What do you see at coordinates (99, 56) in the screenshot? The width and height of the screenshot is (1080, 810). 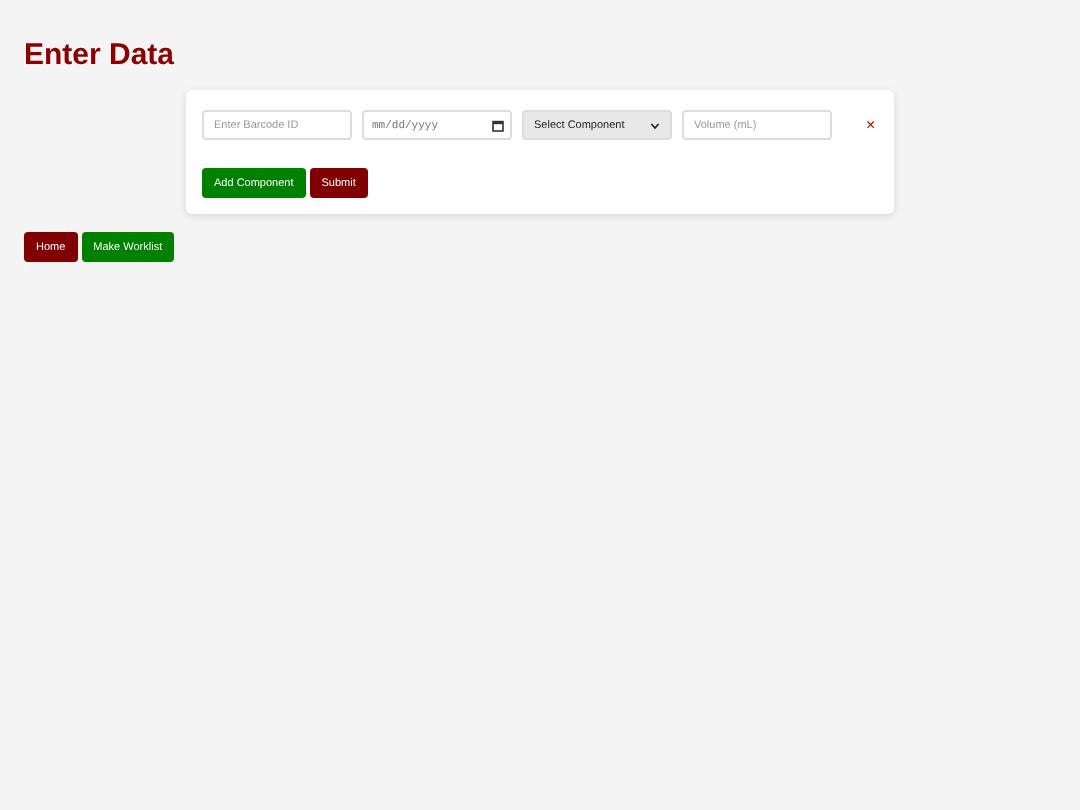 I see `page-title: Enter Data` at bounding box center [99, 56].